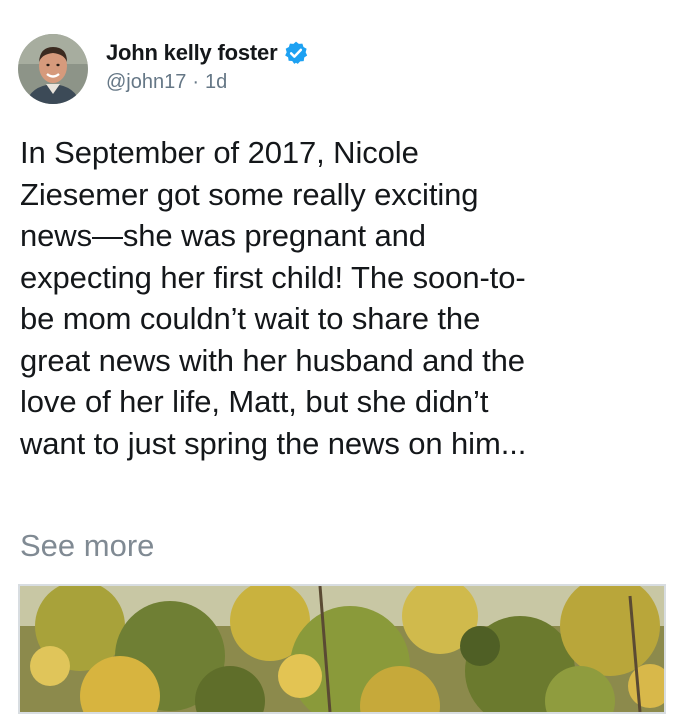 This screenshot has height=714, width=700. What do you see at coordinates (249, 194) in the screenshot?
I see `tweet-text-line: Ziesemer got some really exciting` at bounding box center [249, 194].